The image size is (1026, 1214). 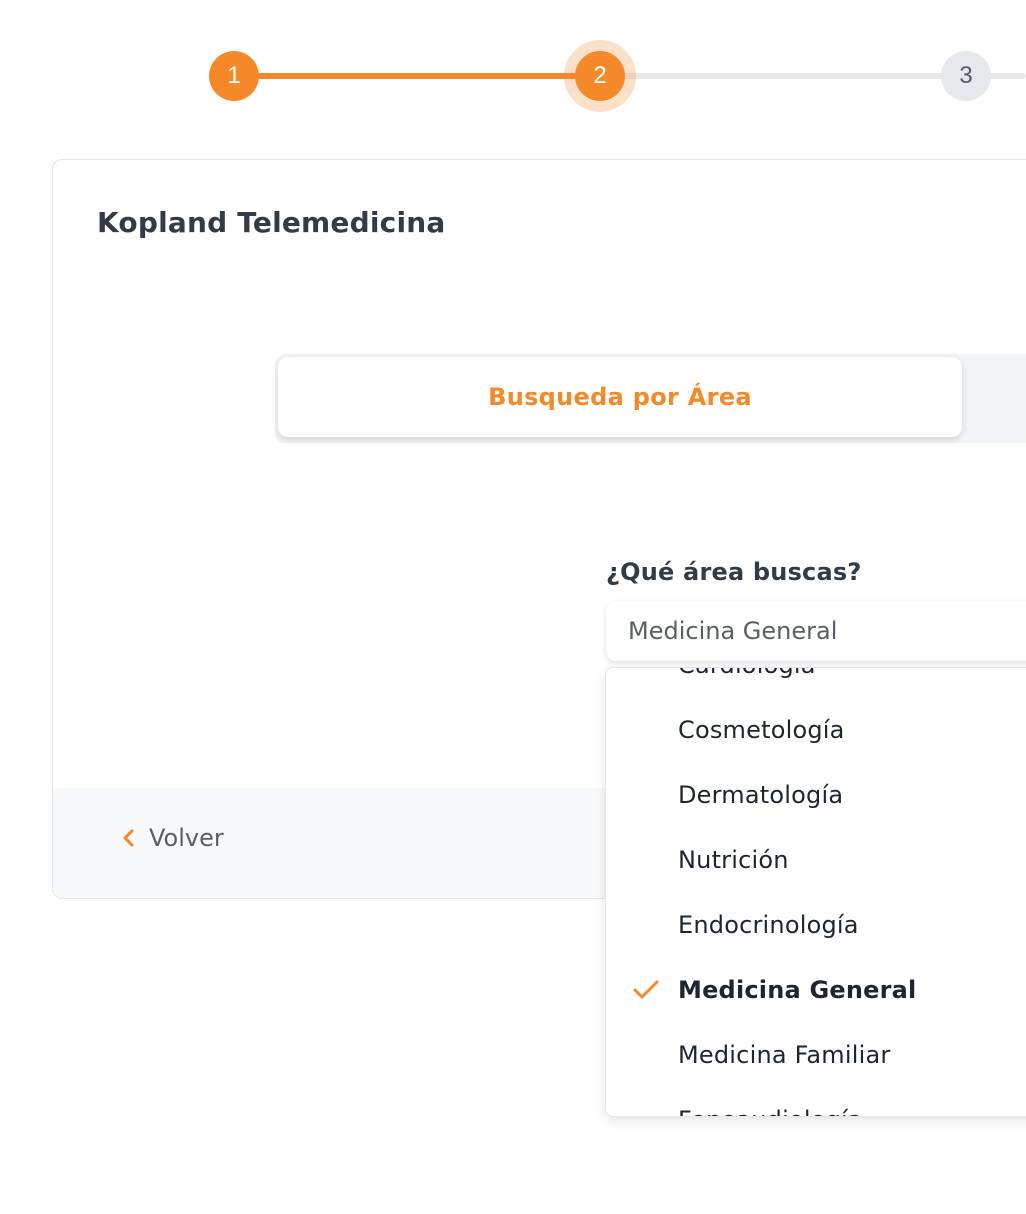 What do you see at coordinates (513, 65) in the screenshot?
I see `progress-stepper: 1 2 3` at bounding box center [513, 65].